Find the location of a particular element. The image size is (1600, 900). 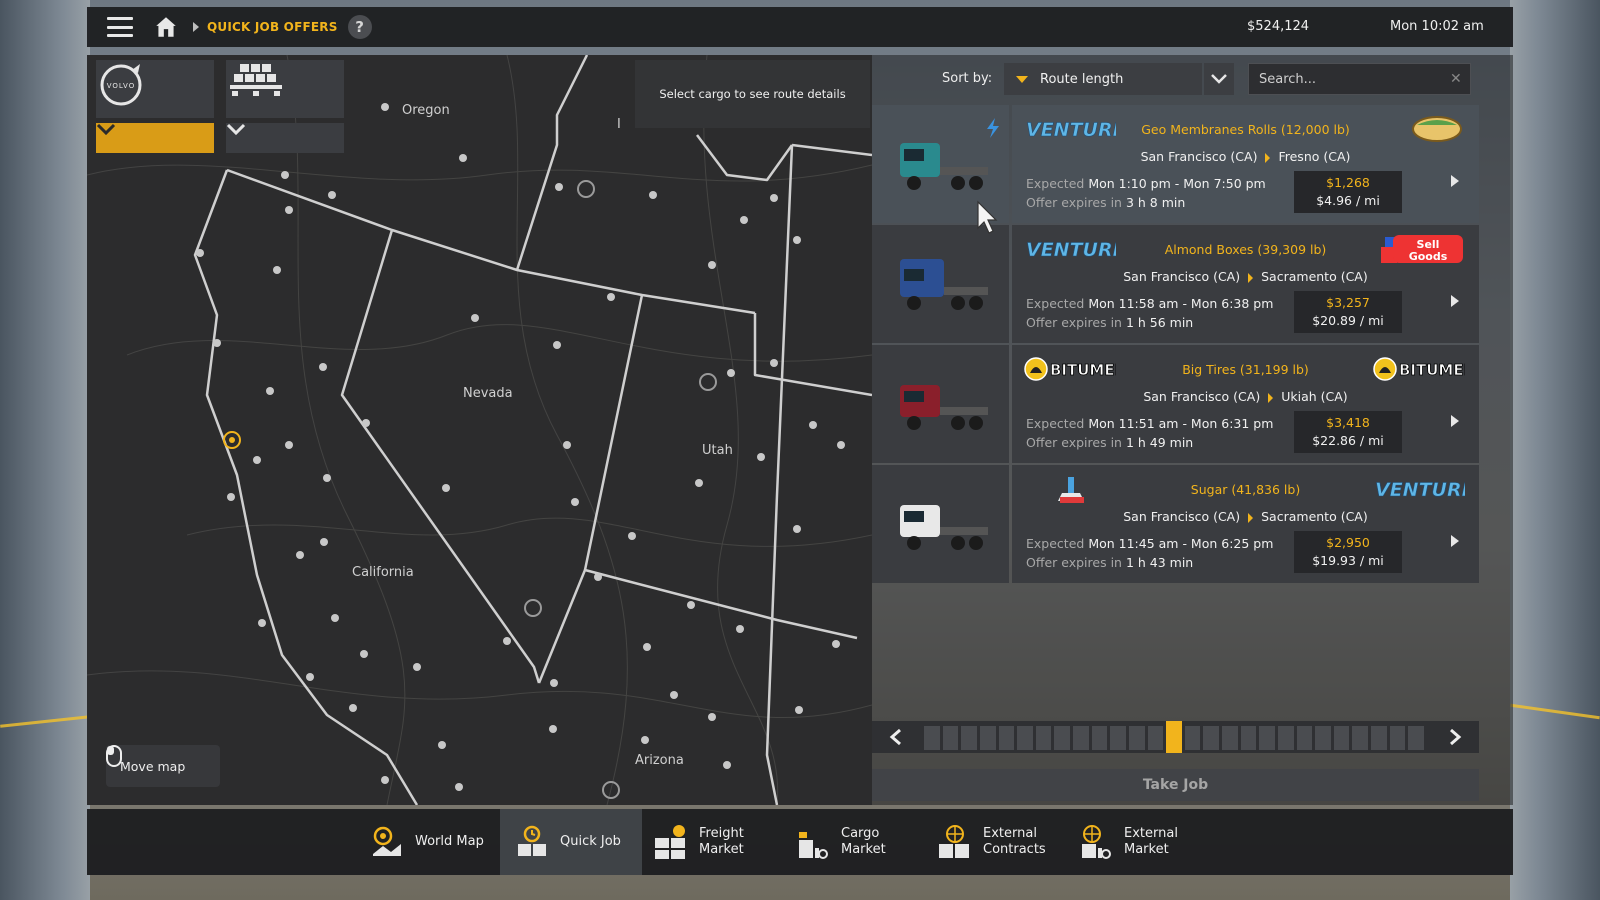

payment-total: $1,268 is located at coordinates (1348, 182).